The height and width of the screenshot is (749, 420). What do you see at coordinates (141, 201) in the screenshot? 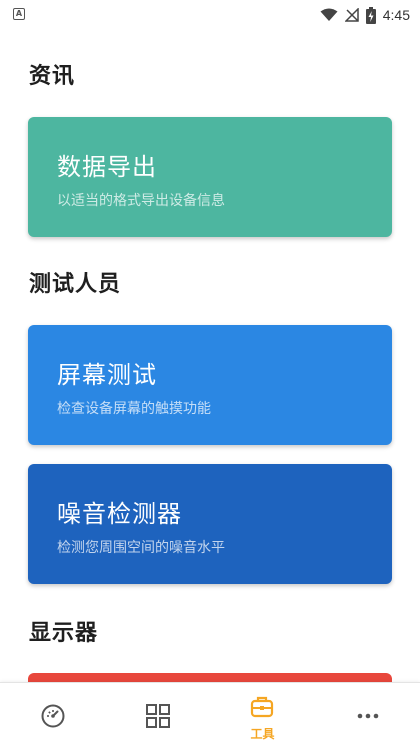
I see `card-subtitle: 以适当的格式导出设备信息` at bounding box center [141, 201].